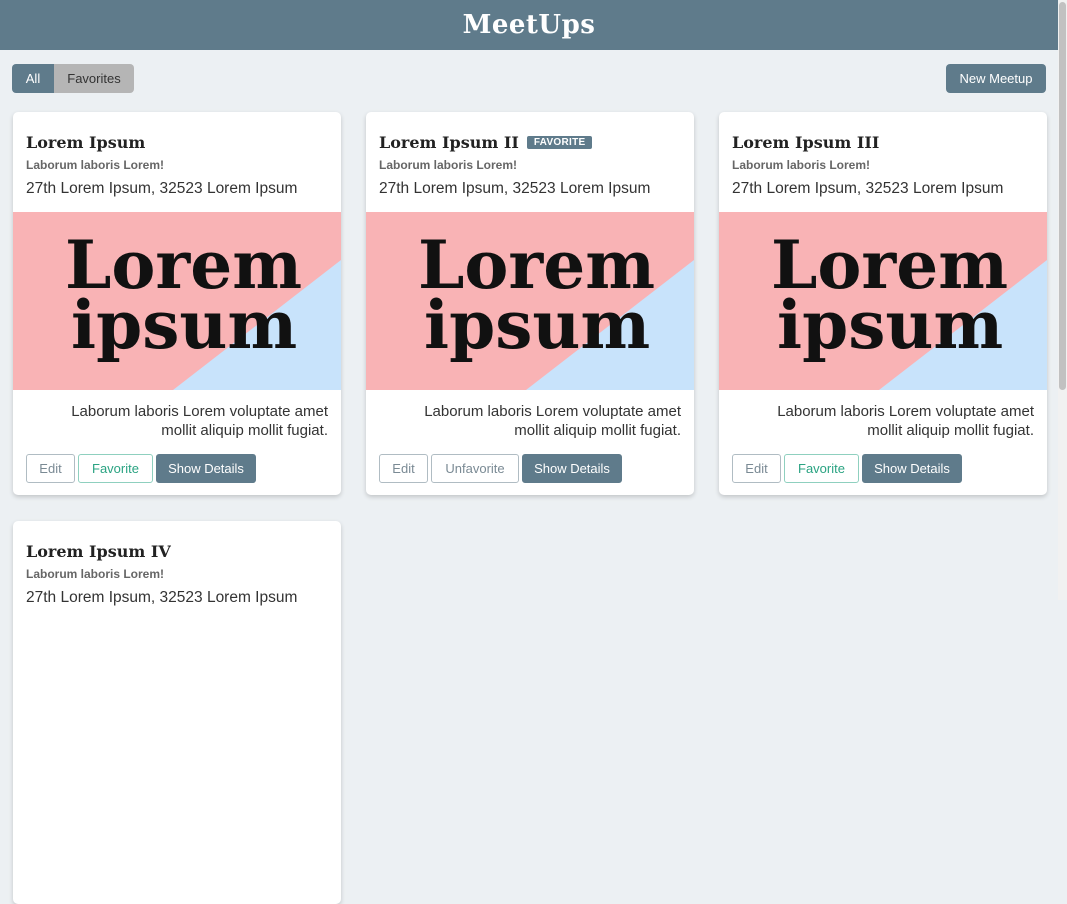  I want to click on meetup-title: Lorem Ipsum II FAVORITE, so click(486, 142).